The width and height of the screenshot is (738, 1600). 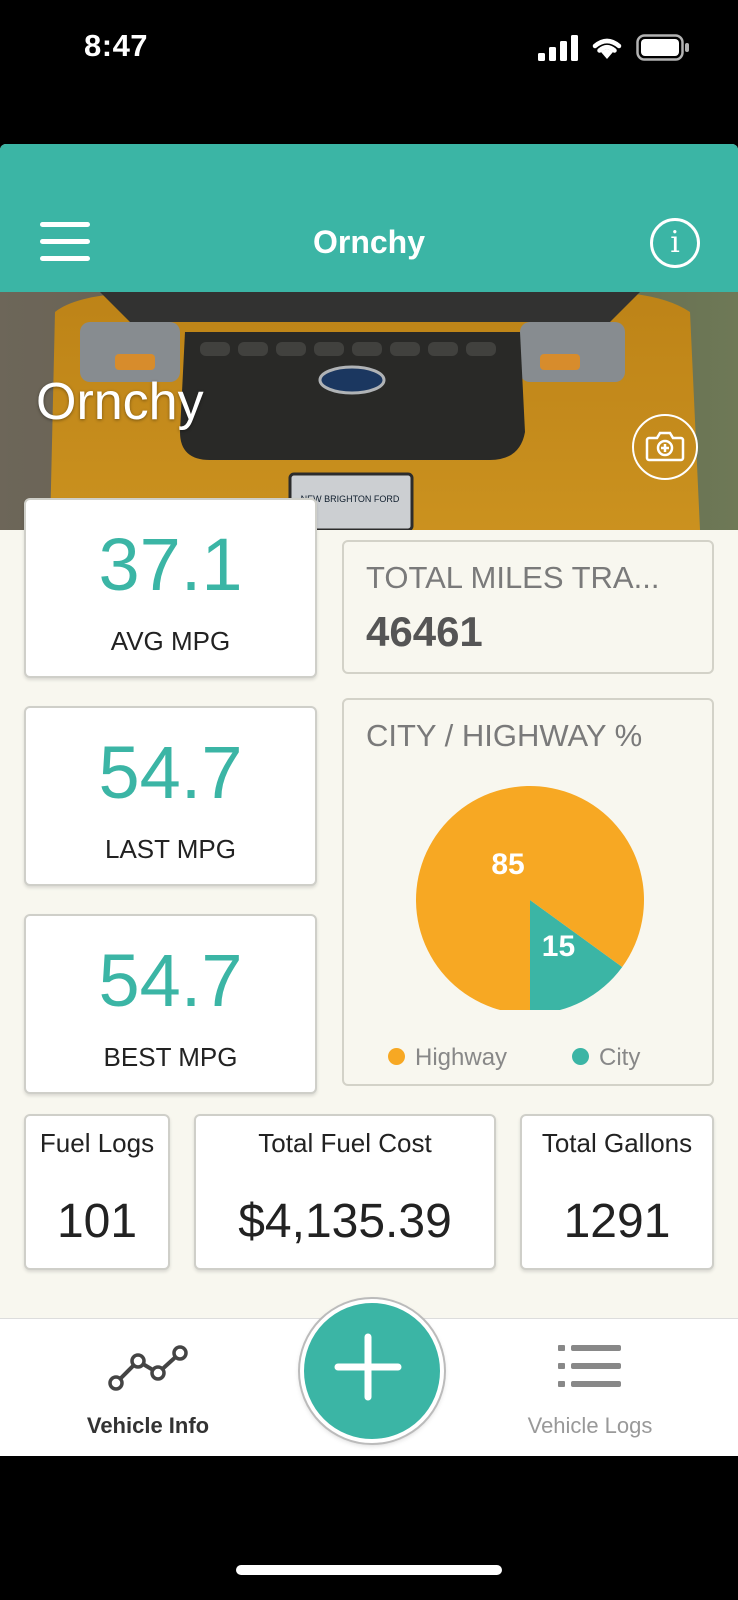 What do you see at coordinates (589, 1366) in the screenshot?
I see `list-icon` at bounding box center [589, 1366].